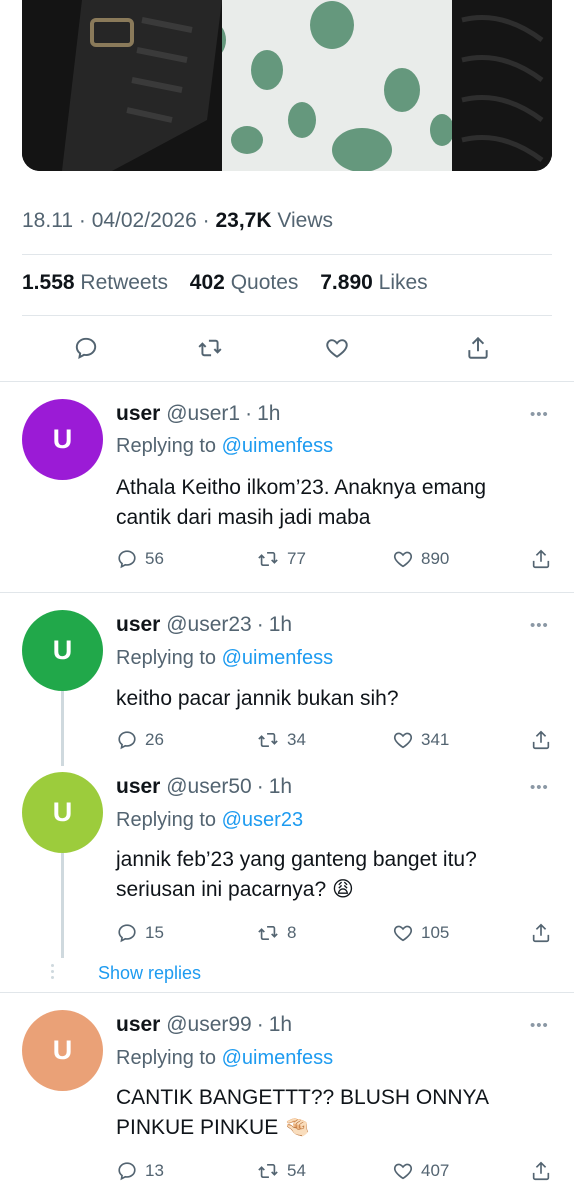 The width and height of the screenshot is (574, 1200). I want to click on reply-header: user @user50 · 1h, so click(204, 787).